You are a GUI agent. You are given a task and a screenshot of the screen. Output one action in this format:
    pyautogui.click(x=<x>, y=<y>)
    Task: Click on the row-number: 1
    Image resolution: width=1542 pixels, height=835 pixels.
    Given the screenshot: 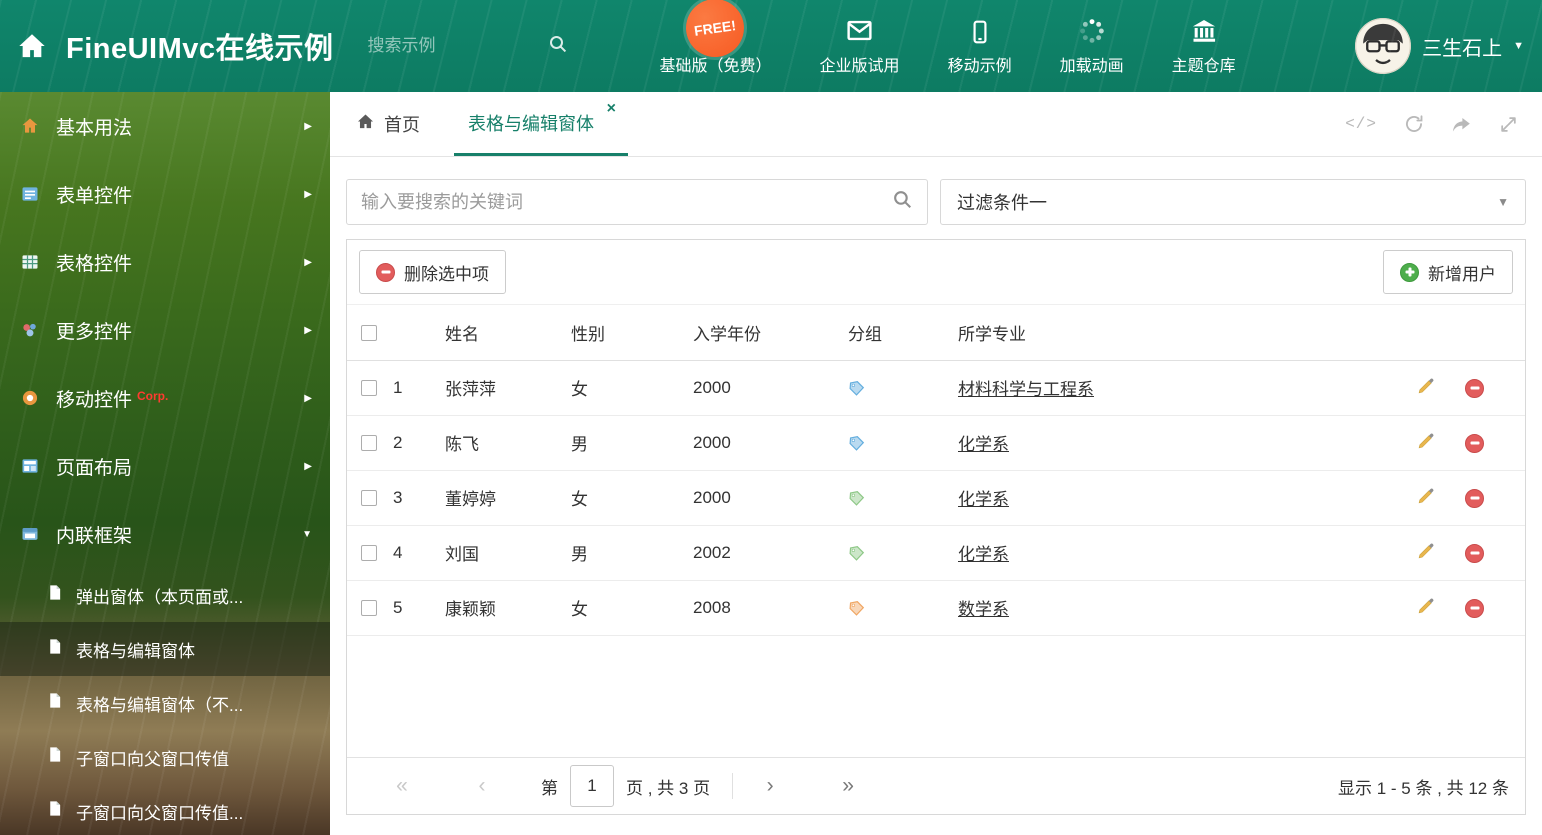 What is the action you would take?
    pyautogui.click(x=419, y=388)
    